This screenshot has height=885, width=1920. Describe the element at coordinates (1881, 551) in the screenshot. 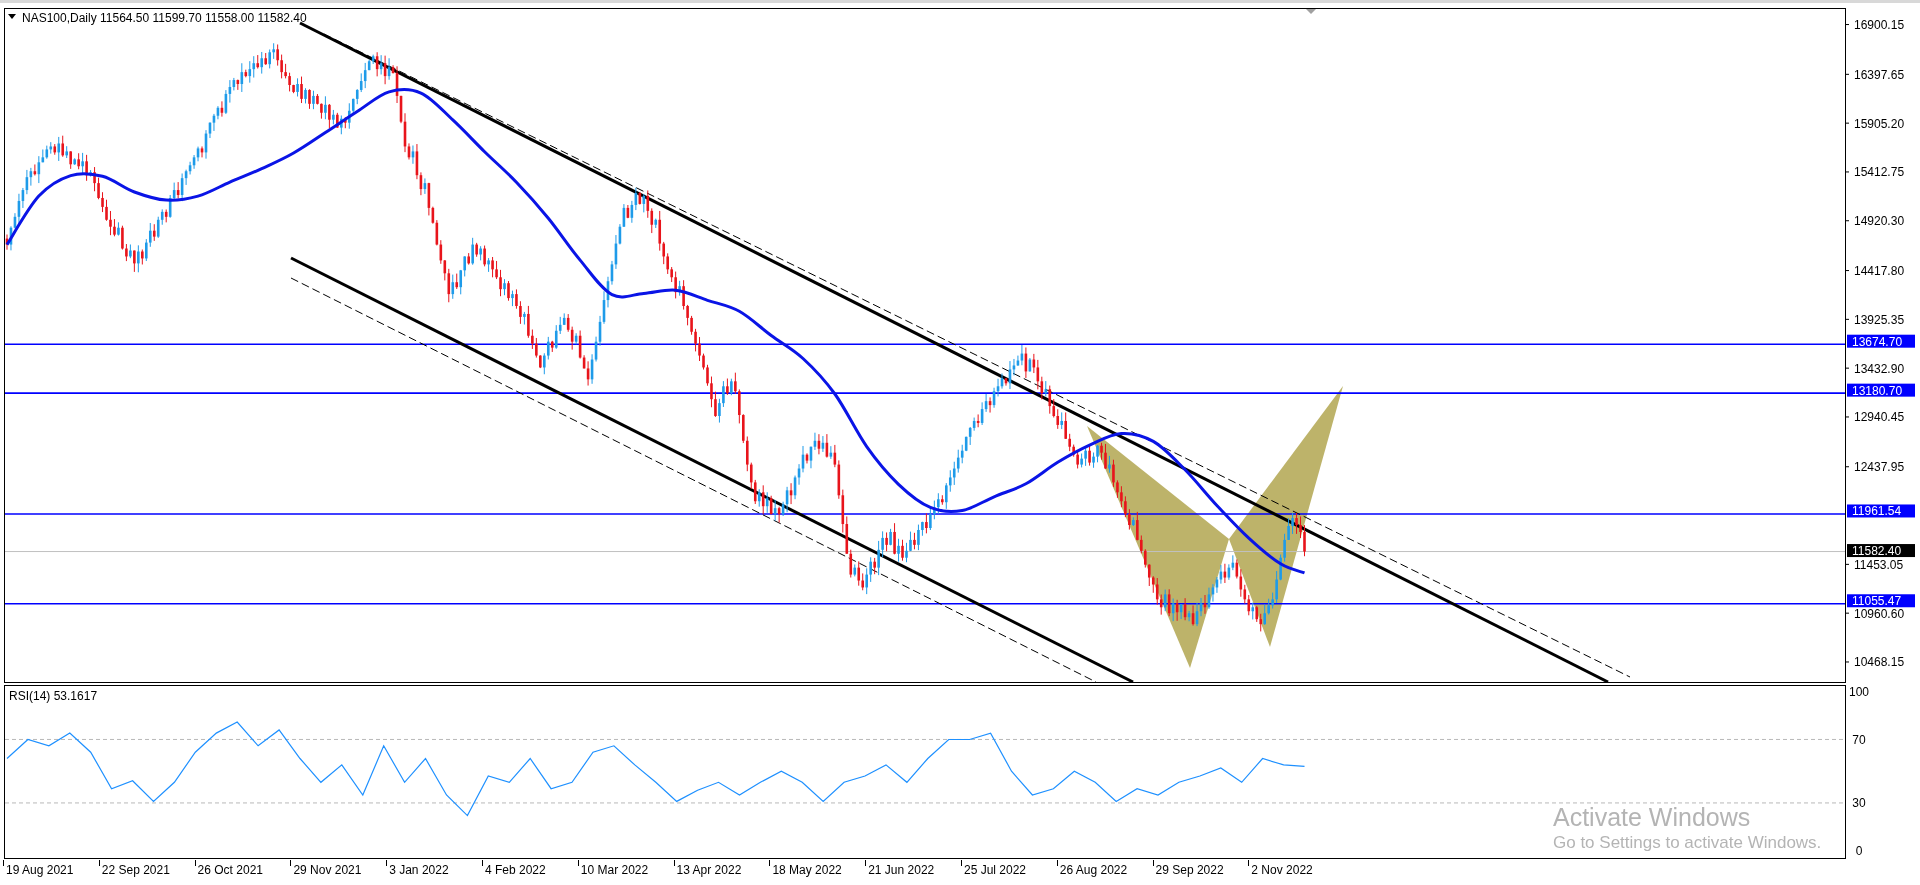

I see `current-price-tag: 11582.40` at that location.